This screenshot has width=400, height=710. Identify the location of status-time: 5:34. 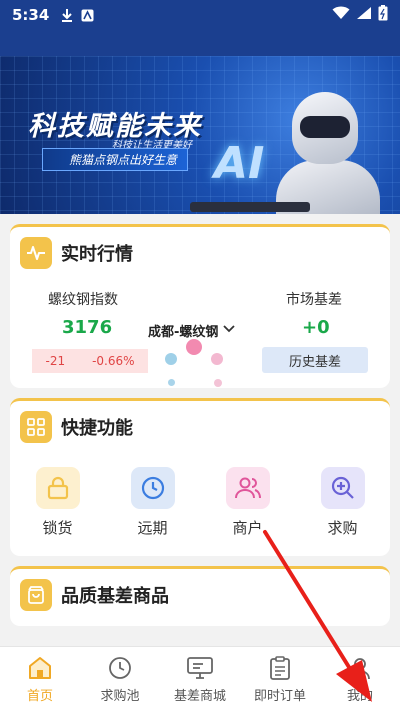
(31, 15).